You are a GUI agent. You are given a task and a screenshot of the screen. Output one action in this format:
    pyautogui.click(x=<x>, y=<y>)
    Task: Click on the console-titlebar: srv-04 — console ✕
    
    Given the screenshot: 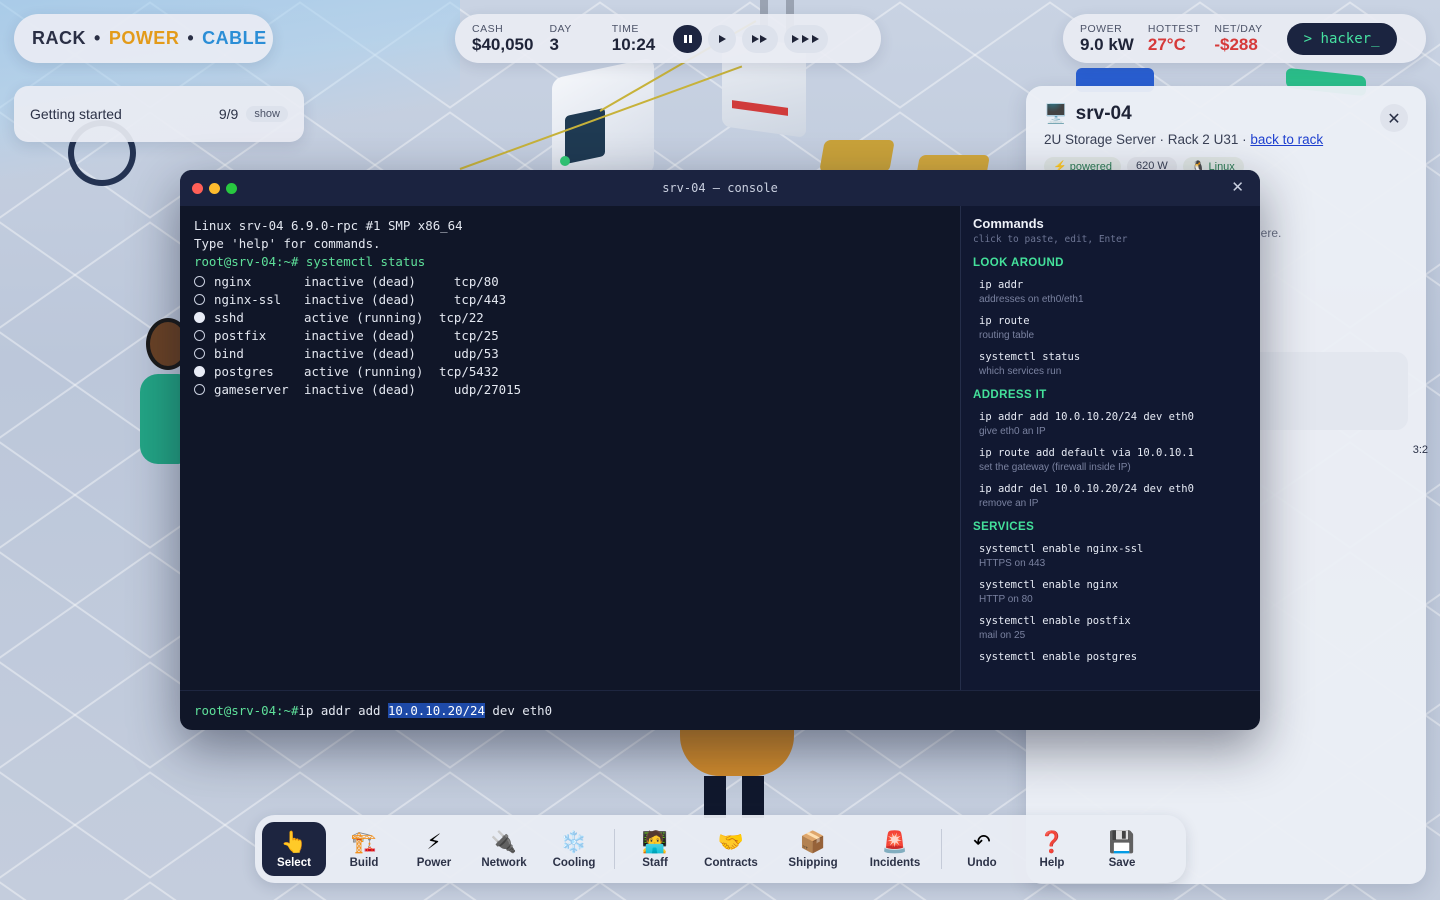 What is the action you would take?
    pyautogui.click(x=720, y=188)
    